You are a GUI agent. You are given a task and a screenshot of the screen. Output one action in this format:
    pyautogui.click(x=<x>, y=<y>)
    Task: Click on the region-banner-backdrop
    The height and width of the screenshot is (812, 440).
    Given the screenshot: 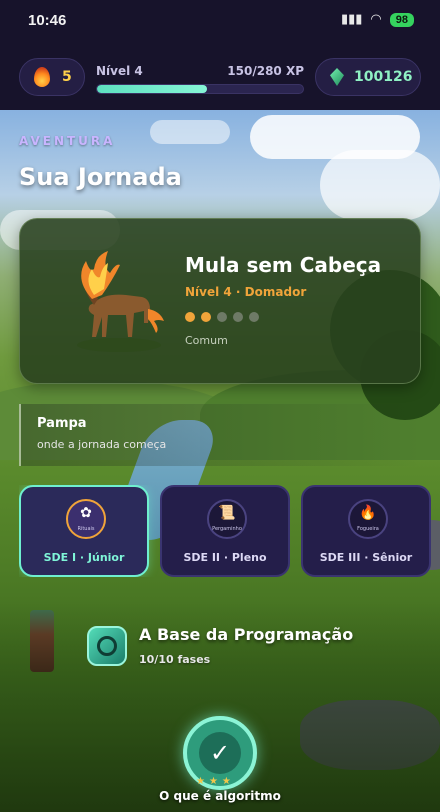 What is the action you would take?
    pyautogui.click(x=221, y=435)
    